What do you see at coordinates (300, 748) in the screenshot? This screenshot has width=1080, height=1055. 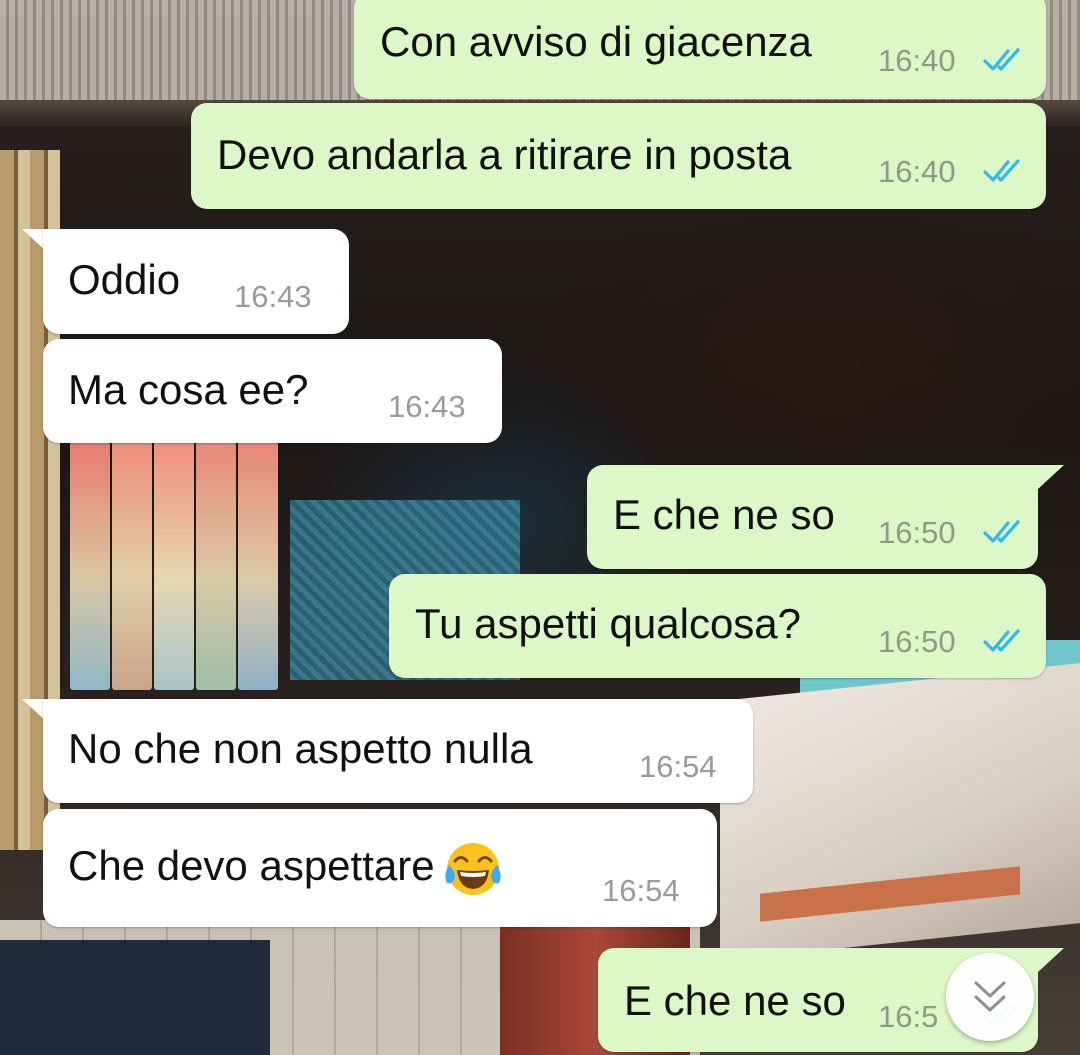 I see `message-text: No che non aspetto nulla` at bounding box center [300, 748].